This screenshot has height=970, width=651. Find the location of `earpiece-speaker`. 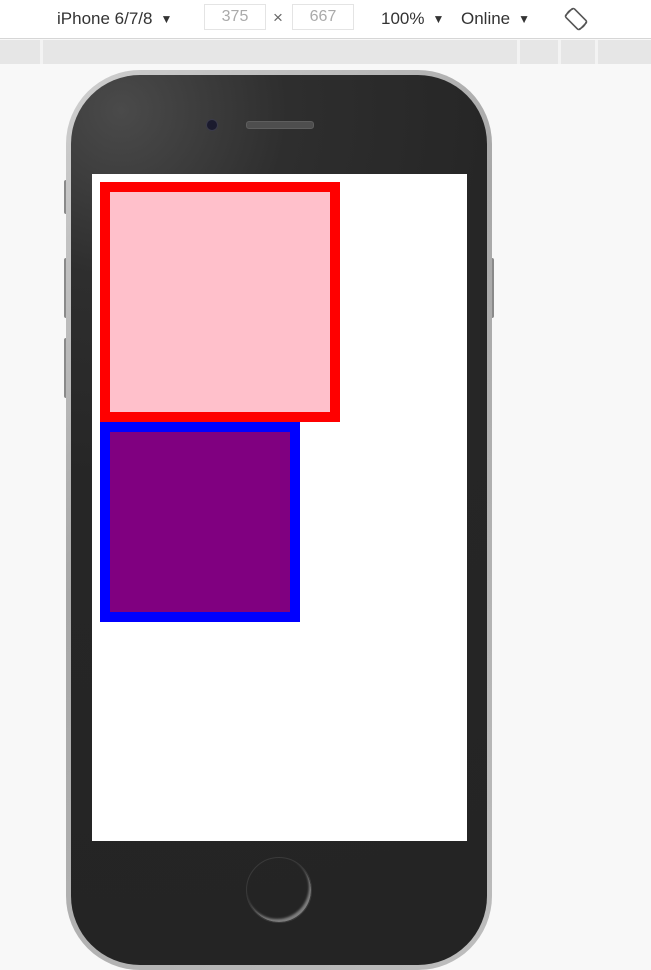

earpiece-speaker is located at coordinates (280, 125).